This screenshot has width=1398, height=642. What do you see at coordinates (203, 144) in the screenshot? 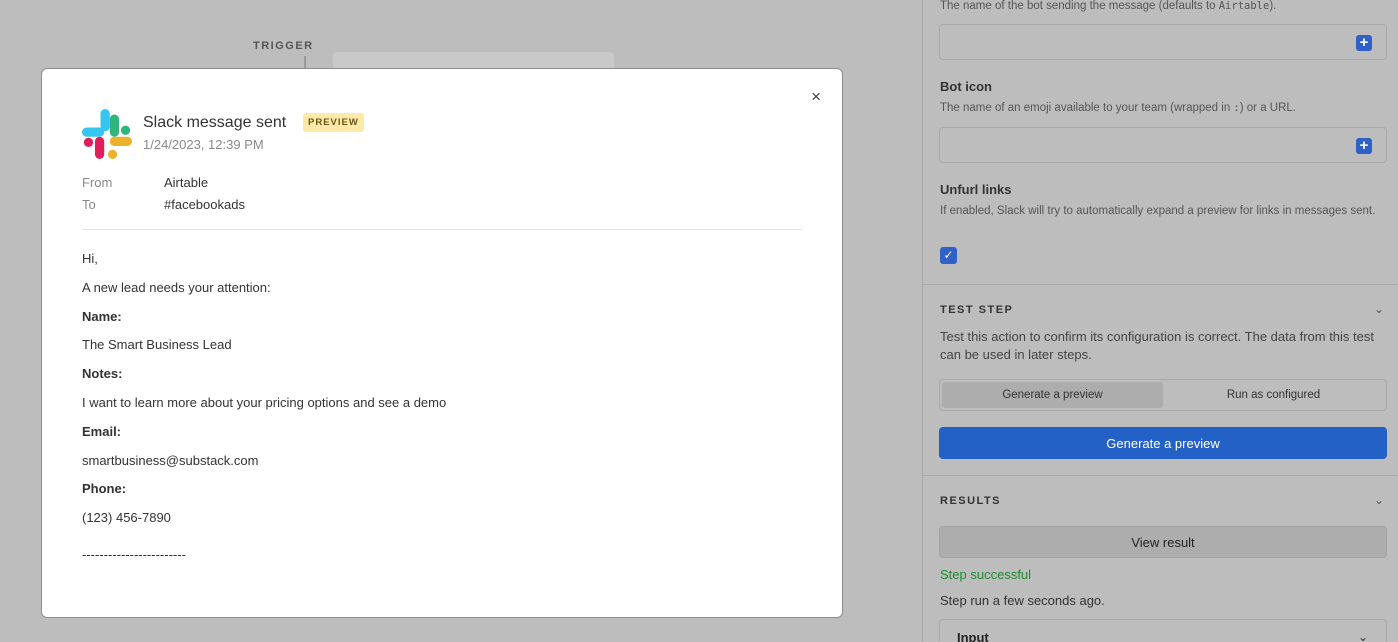
I see `message-timestamp: 1/24/2023, 12:39 PM` at bounding box center [203, 144].